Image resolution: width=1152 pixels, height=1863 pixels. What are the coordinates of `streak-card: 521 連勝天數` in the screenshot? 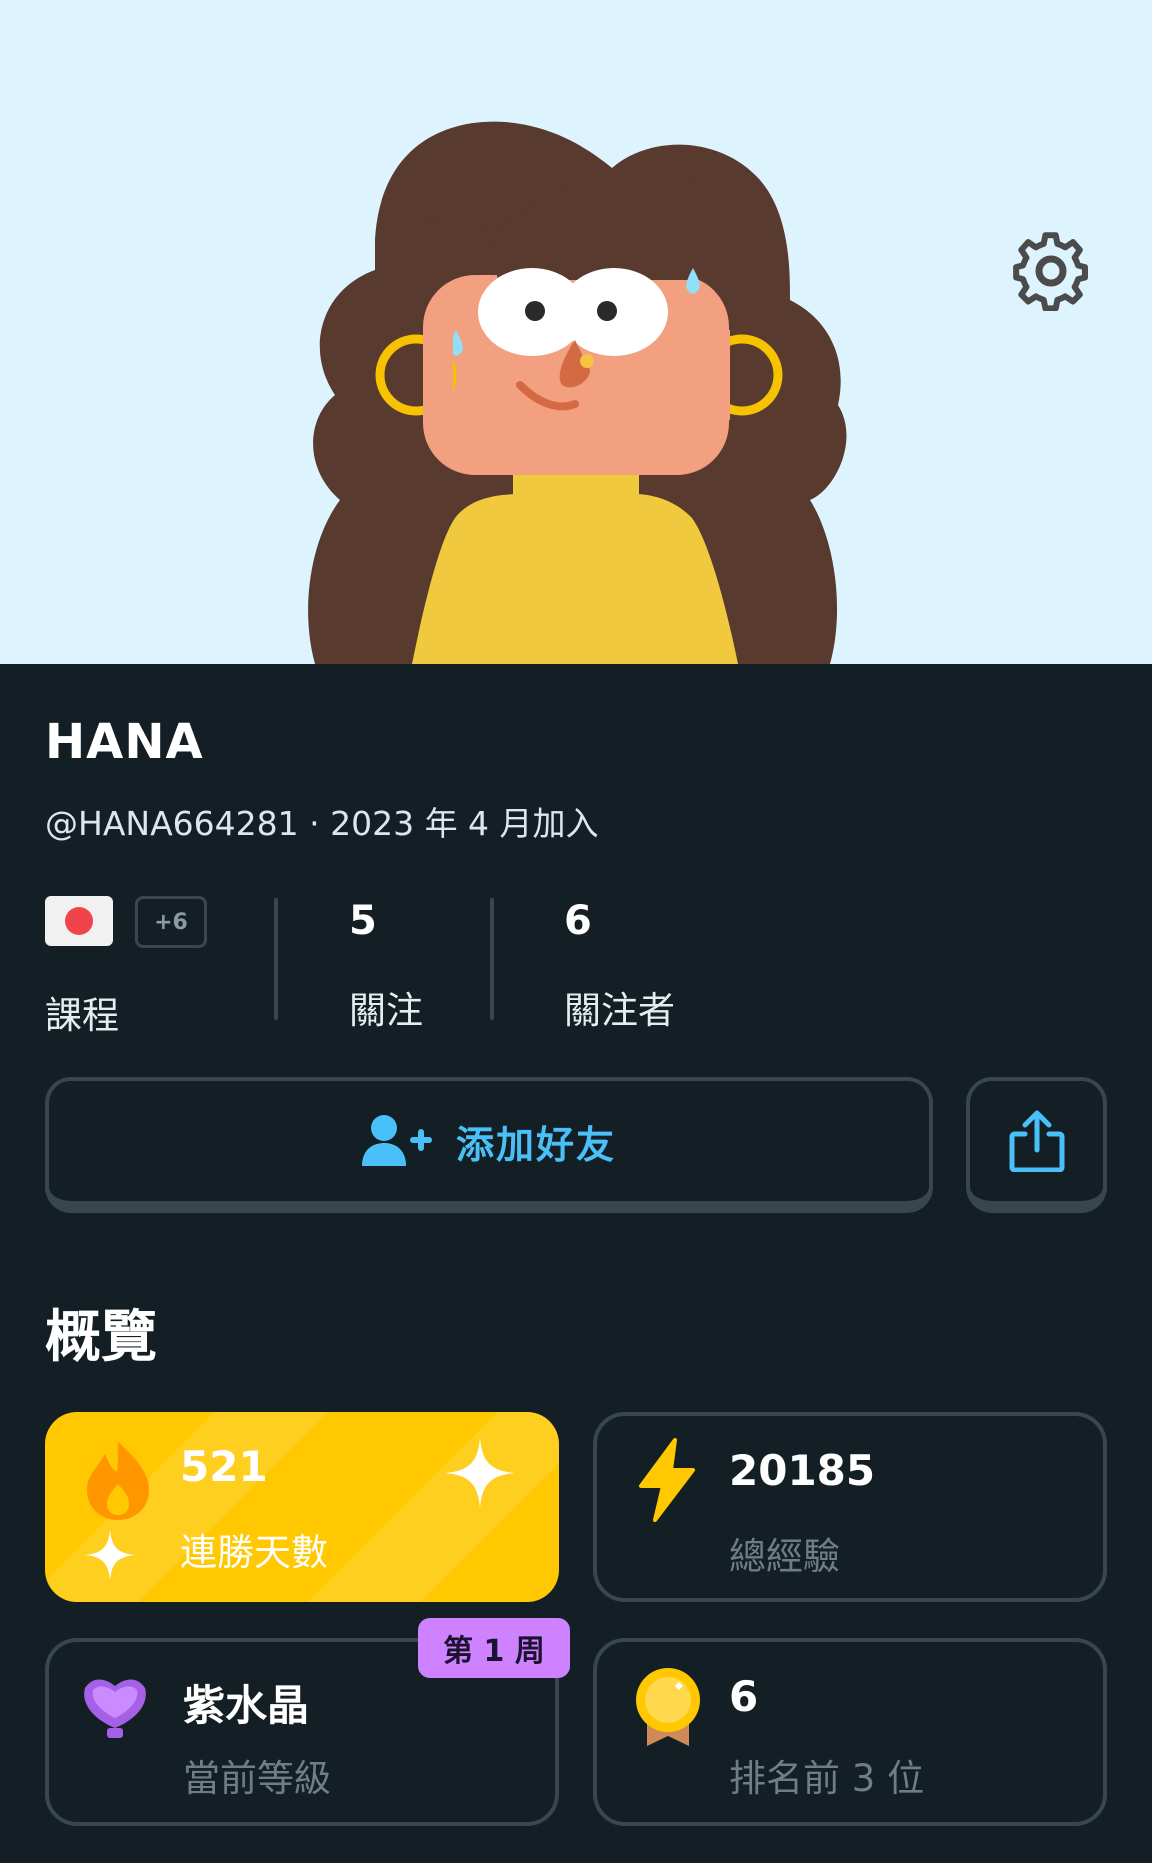 It's located at (302, 1507).